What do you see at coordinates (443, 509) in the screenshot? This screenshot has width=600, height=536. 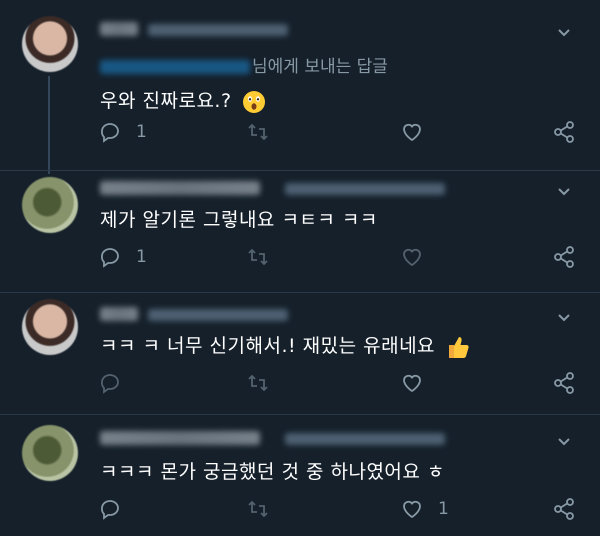 I see `like-count: 1` at bounding box center [443, 509].